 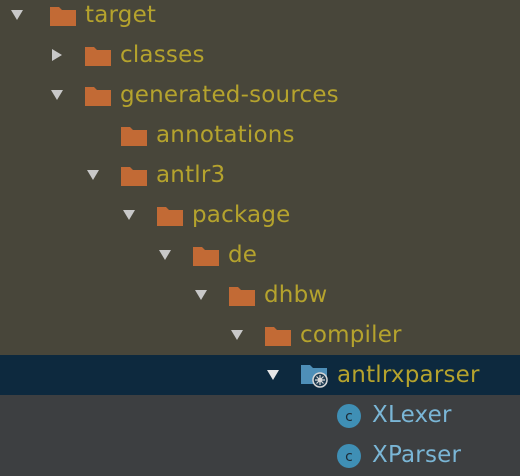 What do you see at coordinates (260, 335) in the screenshot?
I see `tree-item-compiler: compiler` at bounding box center [260, 335].